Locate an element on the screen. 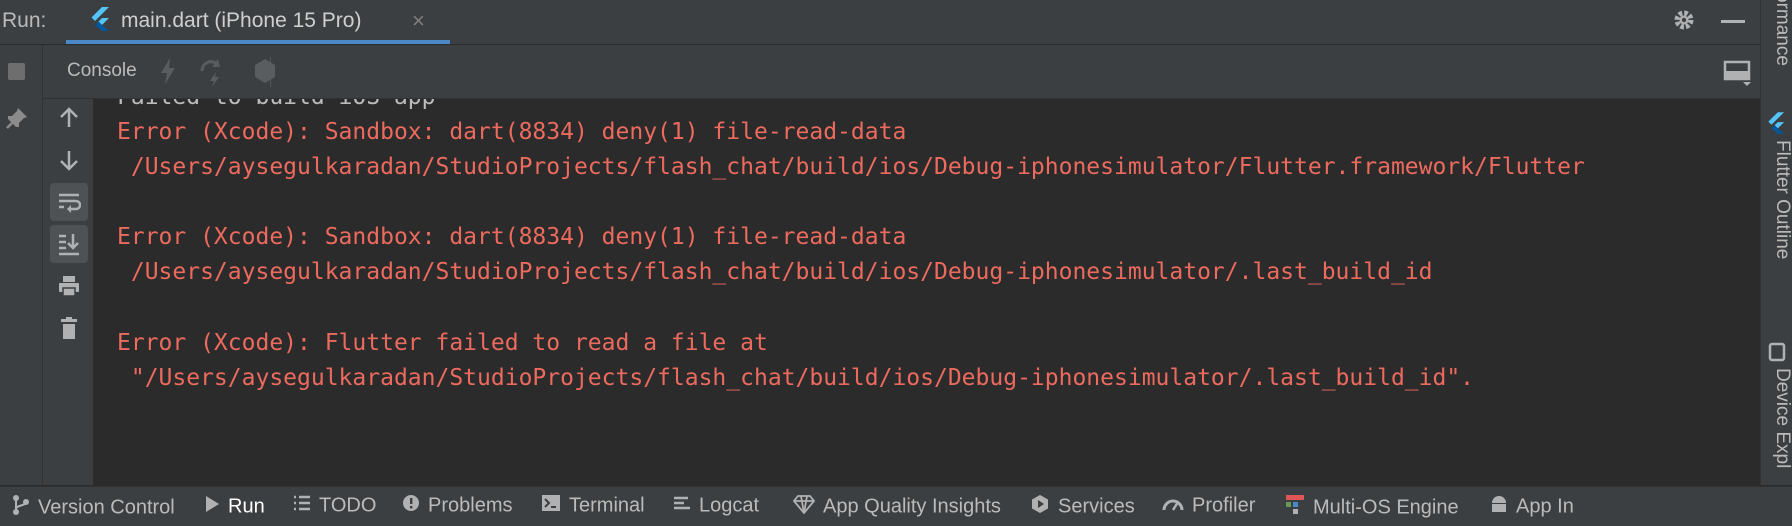 The width and height of the screenshot is (1792, 526). tool-problems: Problems is located at coordinates (457, 507).